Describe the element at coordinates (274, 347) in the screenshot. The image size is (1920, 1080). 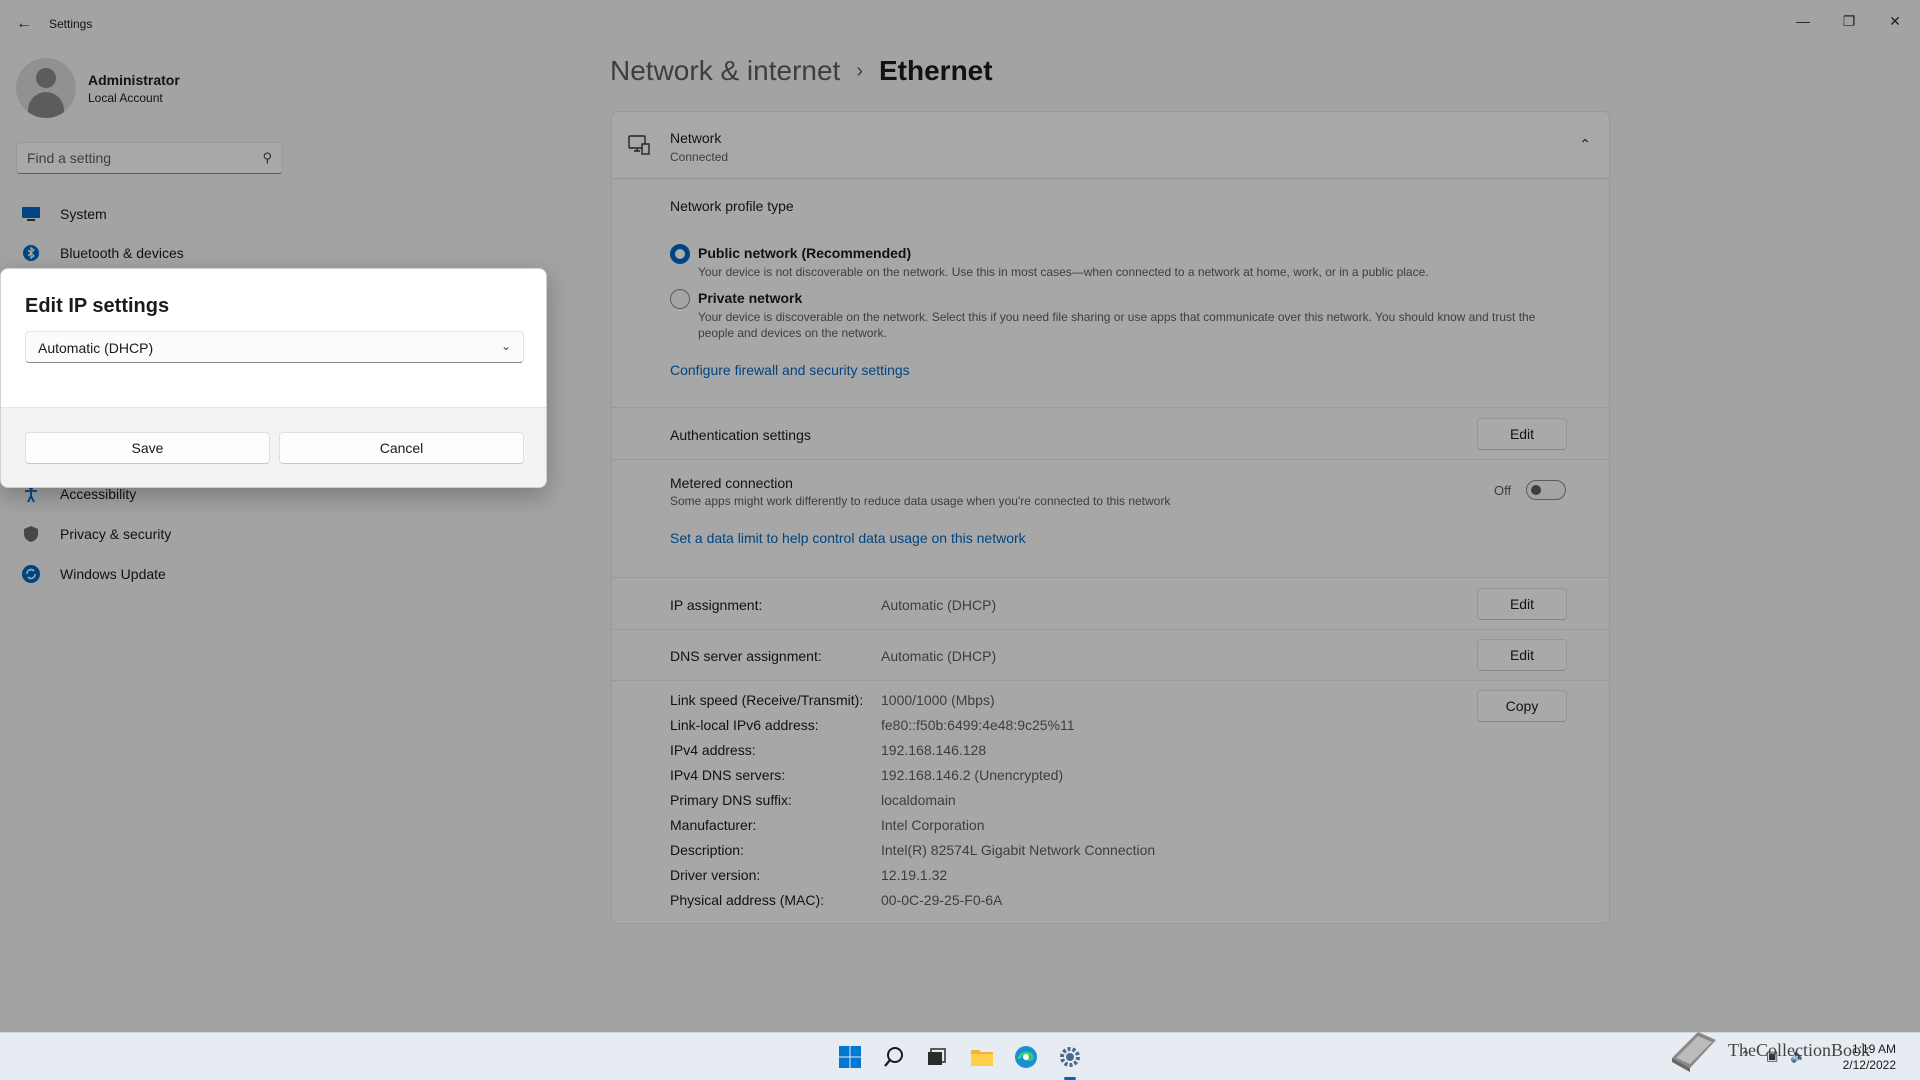
I see `ip-settings-dropdown: Automatic (DHCP) ⌄` at that location.